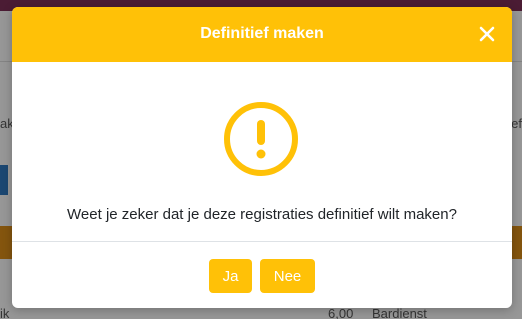 The width and height of the screenshot is (522, 319). Describe the element at coordinates (287, 276) in the screenshot. I see `no-button: Nee` at that location.